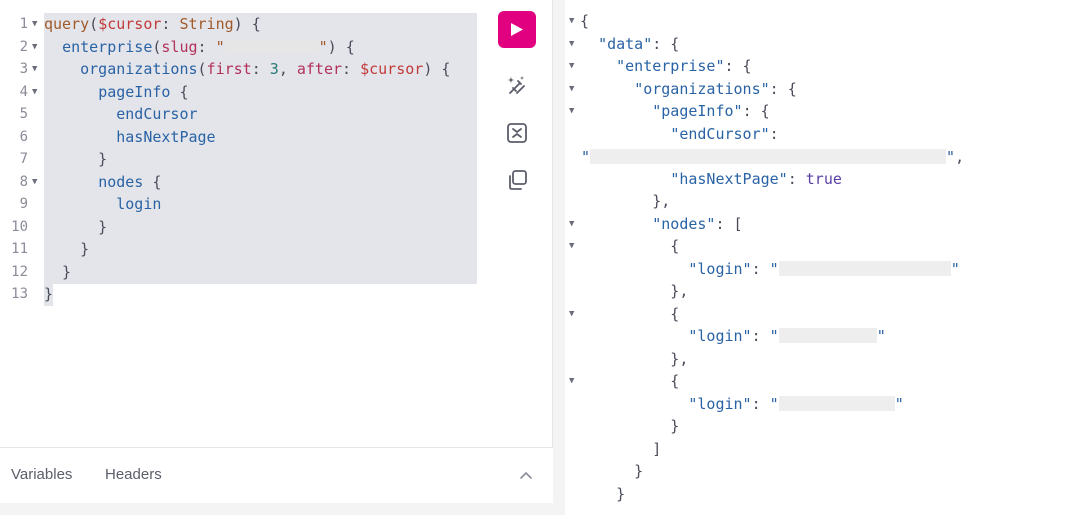 The height and width of the screenshot is (515, 1075). Describe the element at coordinates (625, 44) in the screenshot. I see `json-key-data: "data"` at that location.